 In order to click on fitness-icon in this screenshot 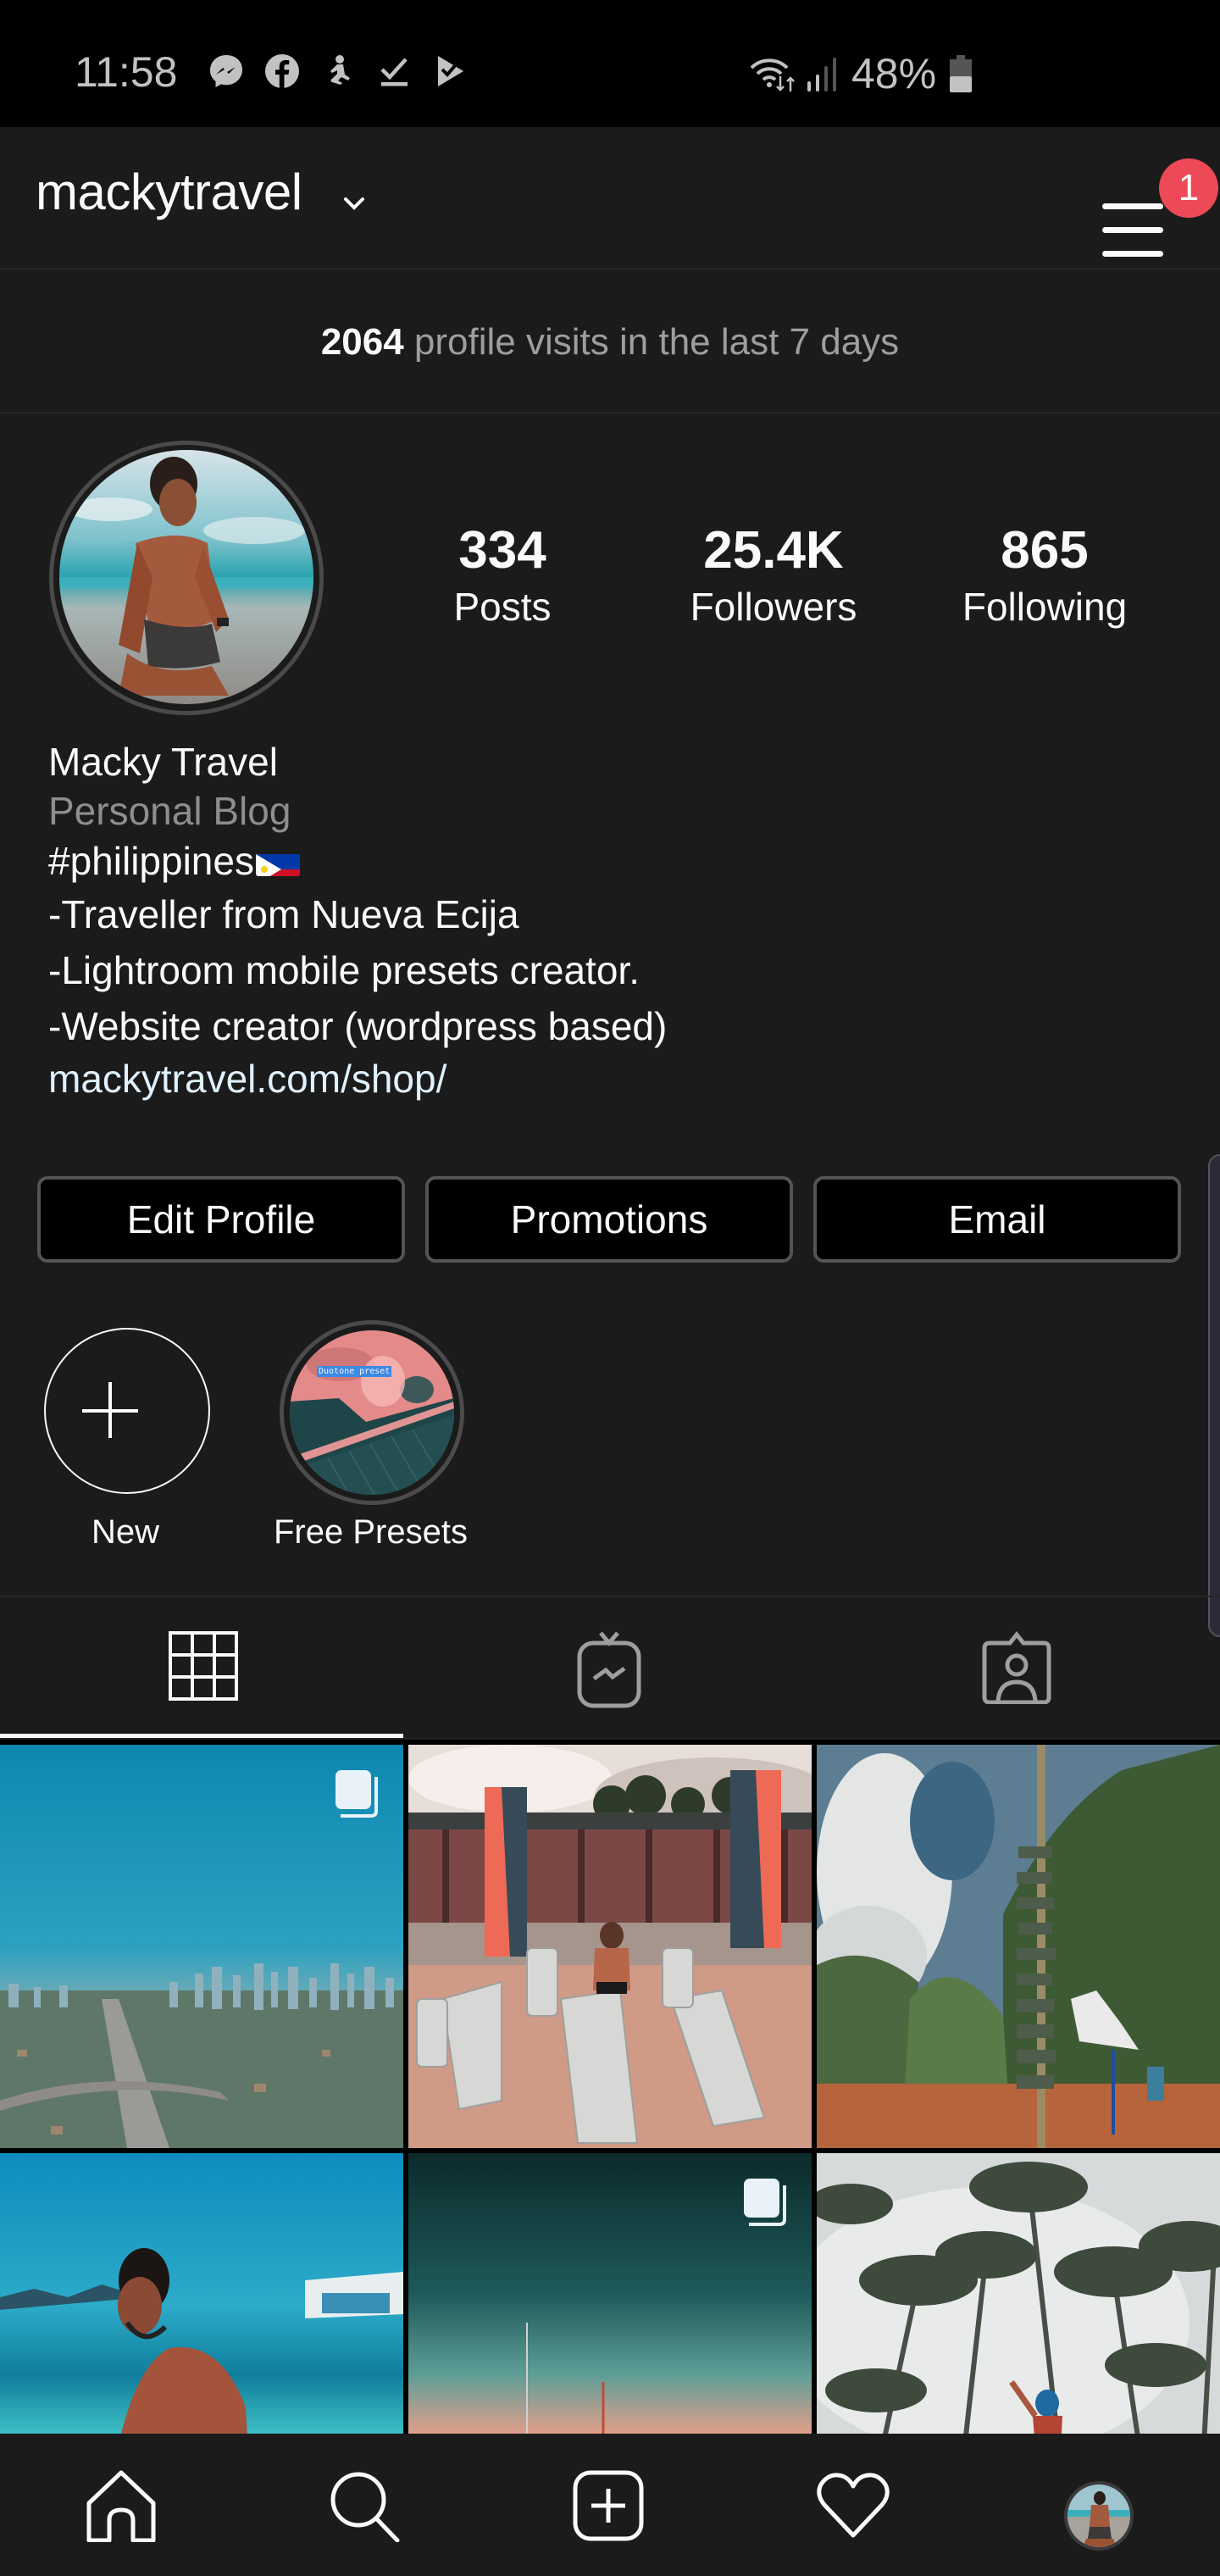, I will do `click(340, 70)`.